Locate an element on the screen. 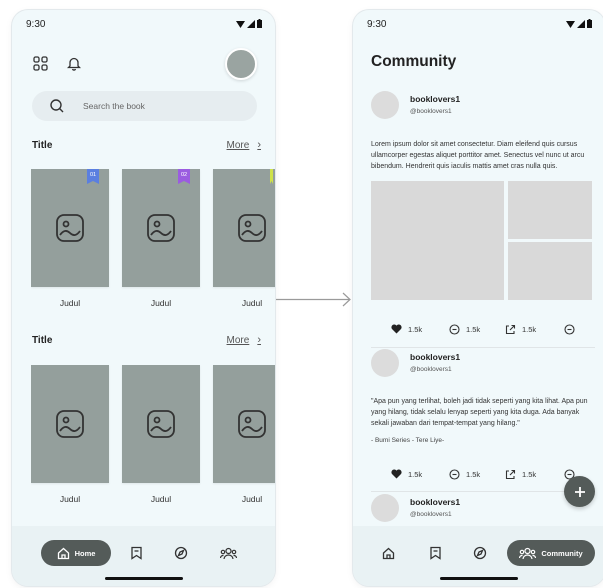  section-header: Title More › is located at coordinates (146, 340).